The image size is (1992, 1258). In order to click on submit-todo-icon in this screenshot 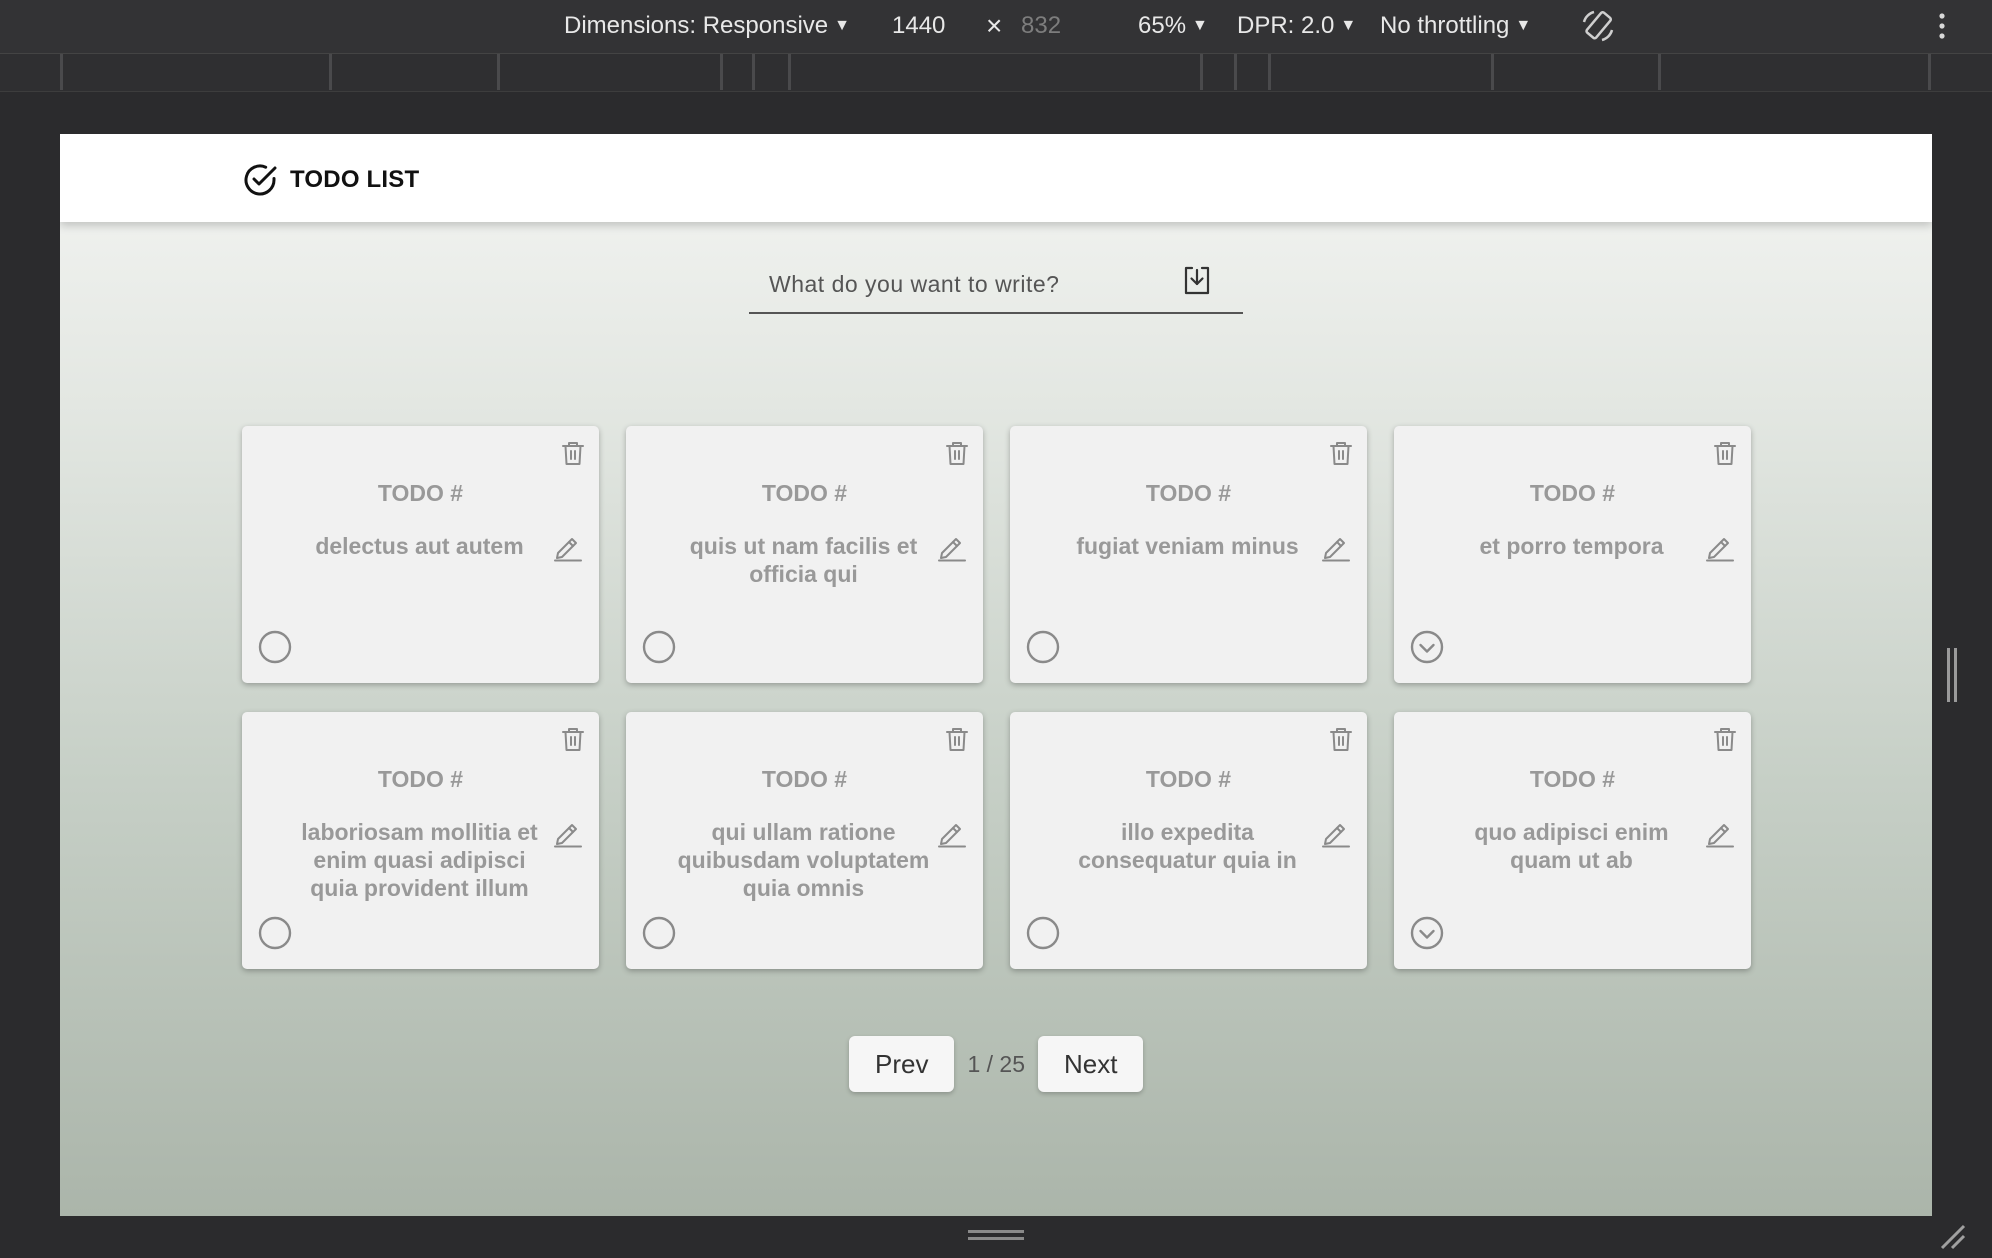, I will do `click(1197, 283)`.